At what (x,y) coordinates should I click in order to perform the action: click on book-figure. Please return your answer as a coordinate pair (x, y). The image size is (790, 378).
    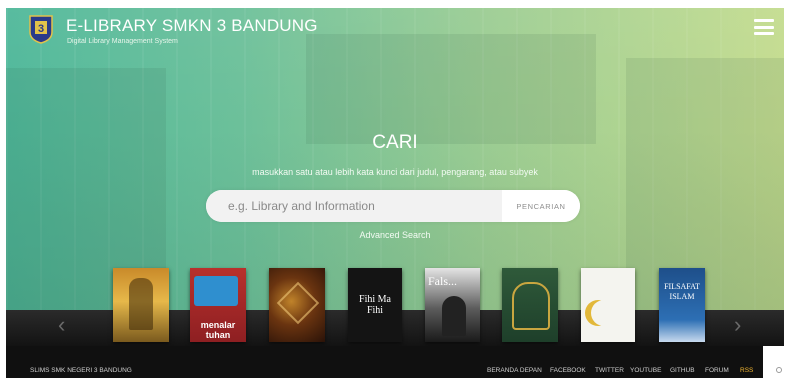
    Looking at the image, I should click on (141, 304).